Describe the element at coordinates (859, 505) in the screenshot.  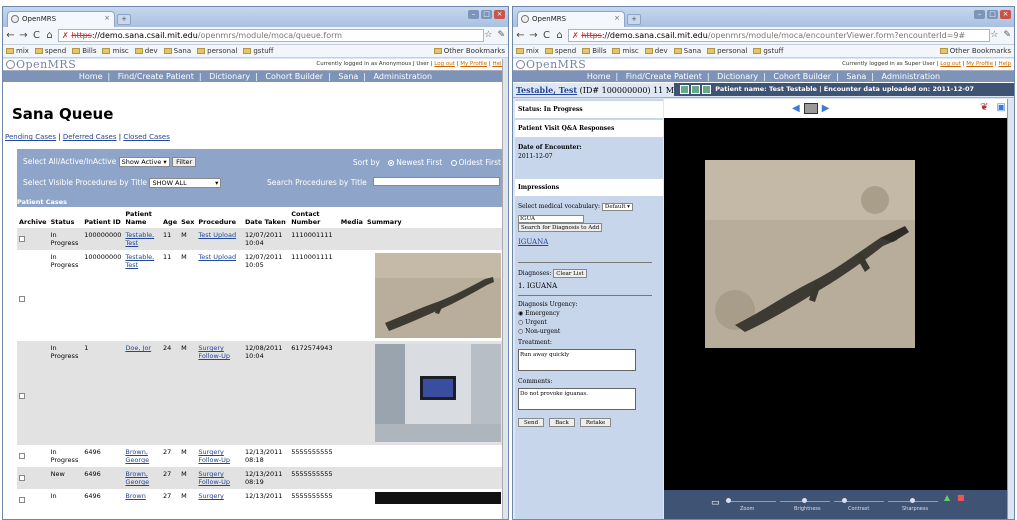
I see `contrast-slider: Contrast` at that location.